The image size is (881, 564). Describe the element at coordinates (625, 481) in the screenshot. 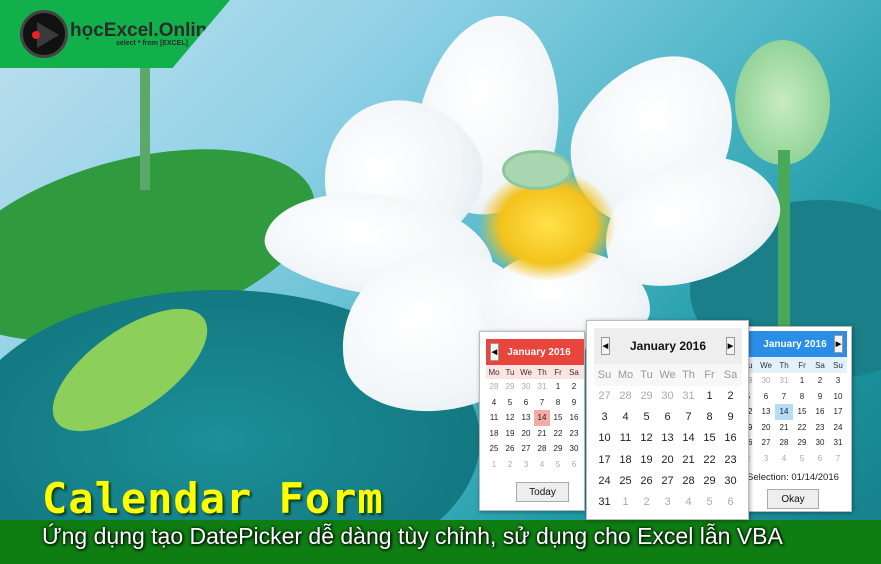

I see `day-cell: 25` at that location.